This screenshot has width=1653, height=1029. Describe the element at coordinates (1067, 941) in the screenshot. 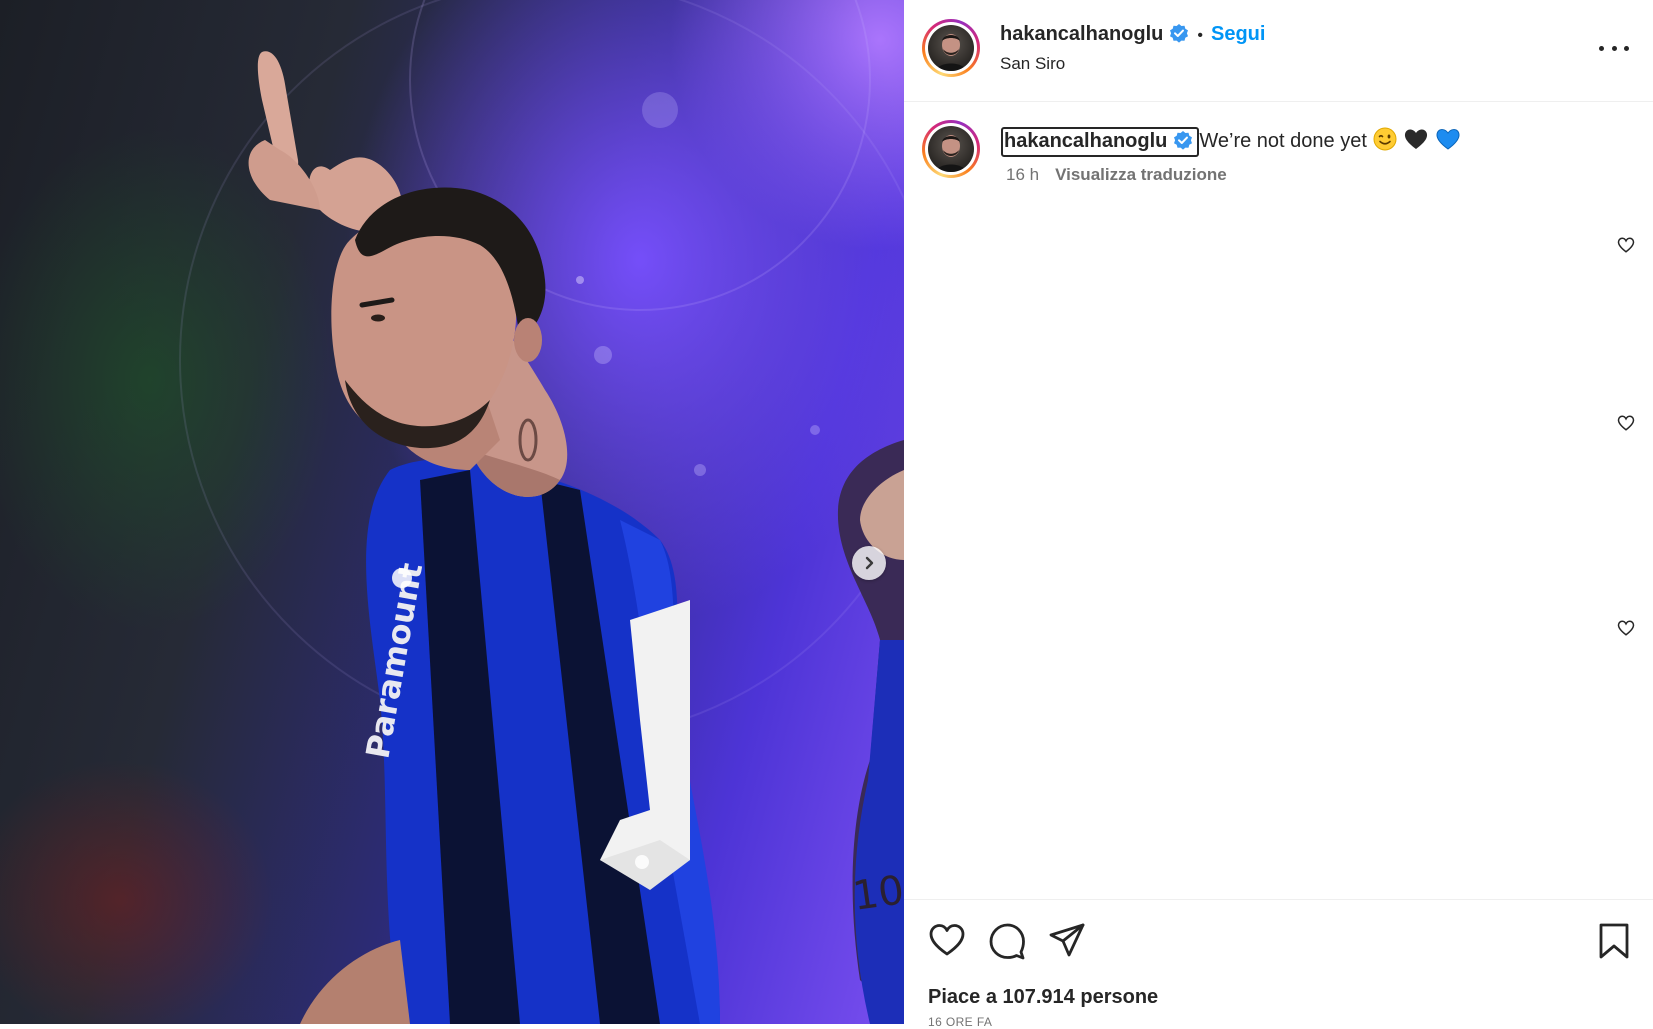

I see `send-icon` at that location.